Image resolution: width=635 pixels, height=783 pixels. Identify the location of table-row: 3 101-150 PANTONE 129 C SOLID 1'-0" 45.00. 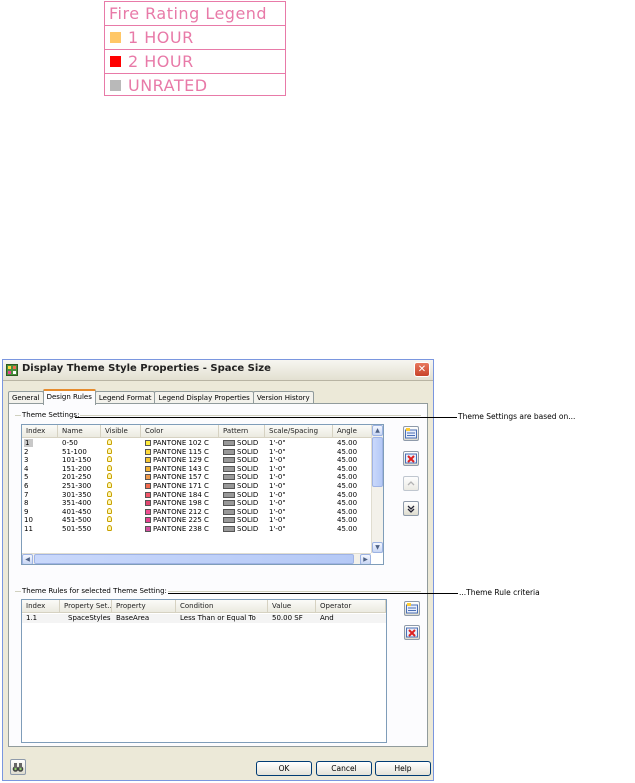
(197, 460).